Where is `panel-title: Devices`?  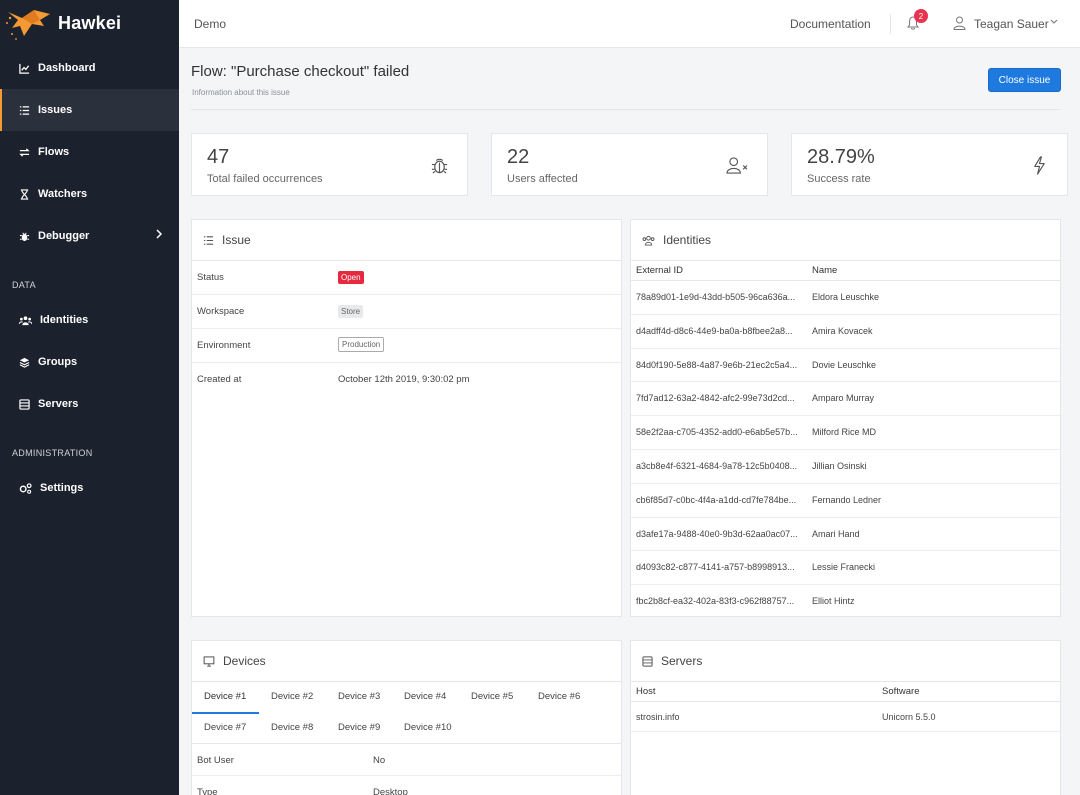
panel-title: Devices is located at coordinates (244, 661).